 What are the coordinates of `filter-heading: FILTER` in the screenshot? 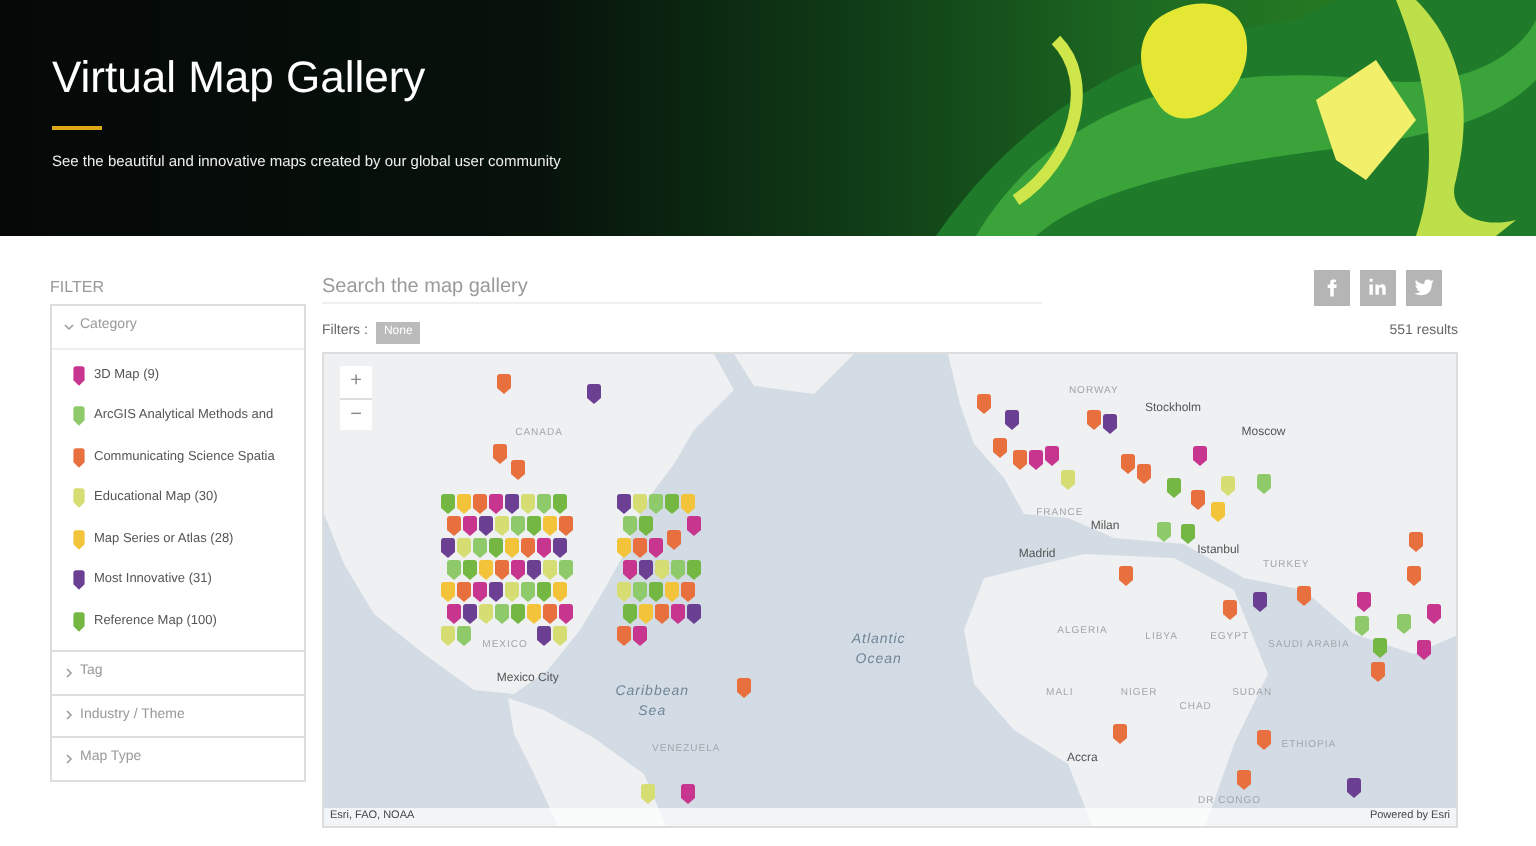 It's located at (78, 288).